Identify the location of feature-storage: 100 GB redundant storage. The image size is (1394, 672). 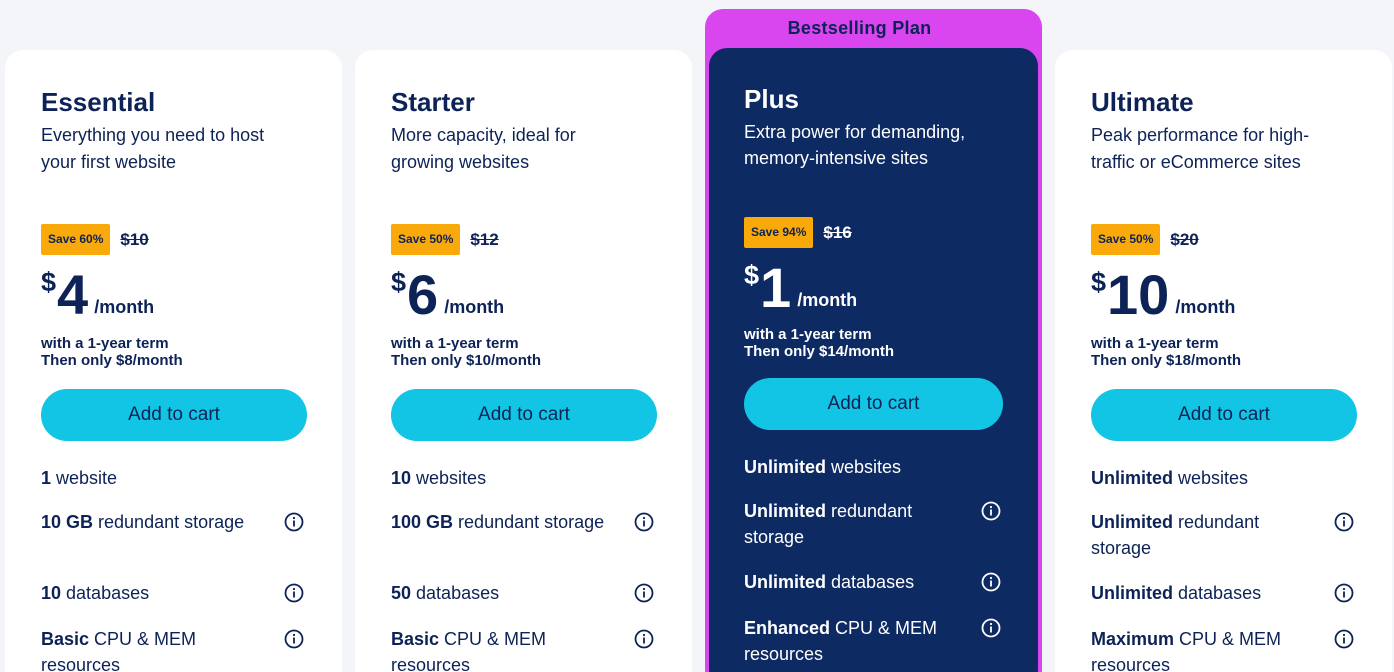
(523, 544).